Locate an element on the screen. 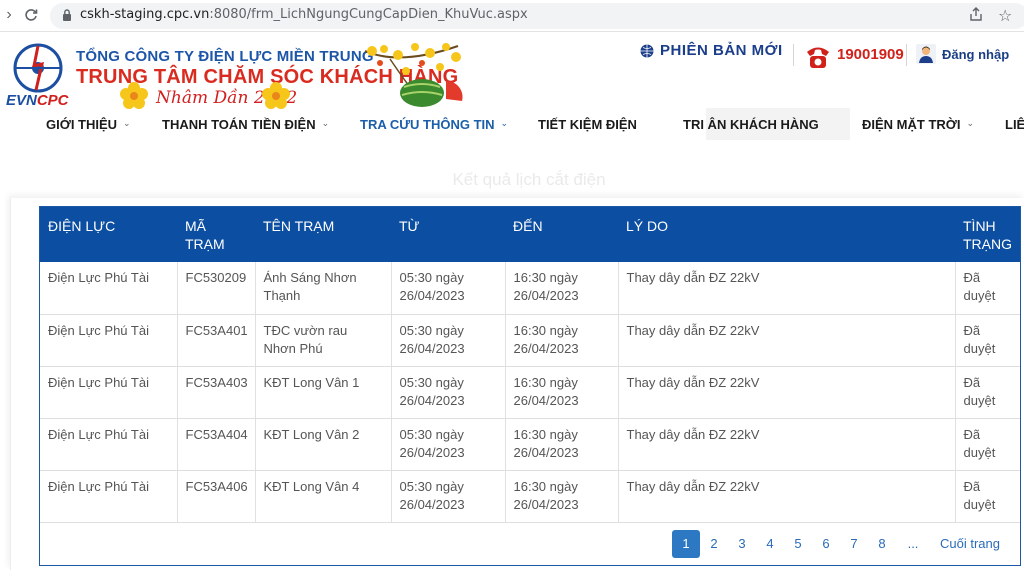 This screenshot has width=1024, height=570. page-button-3: 3 is located at coordinates (742, 544).